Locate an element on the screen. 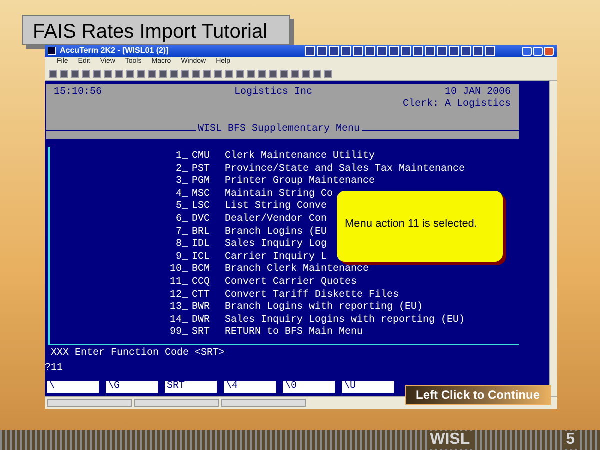 The height and width of the screenshot is (450, 600). prompt-text: XXX Enter Function Code <SRT> is located at coordinates (138, 353).